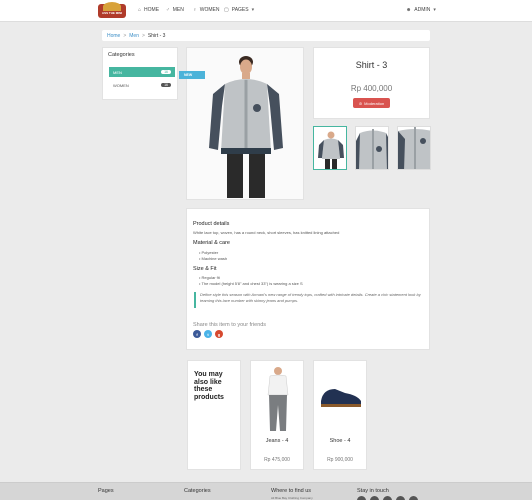 The image size is (532, 500). Describe the element at coordinates (245, 123) in the screenshot. I see `main-product-image` at that location.